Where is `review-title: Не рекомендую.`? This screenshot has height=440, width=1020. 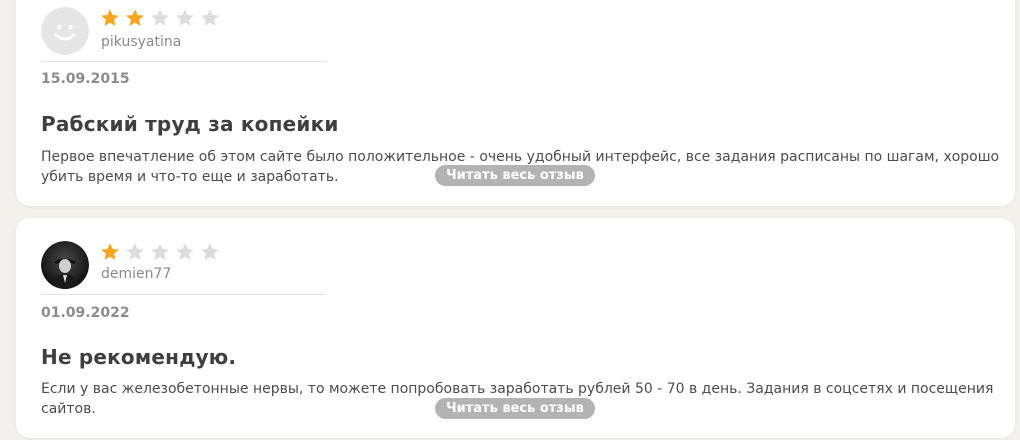 review-title: Не рекомендую. is located at coordinates (138, 357).